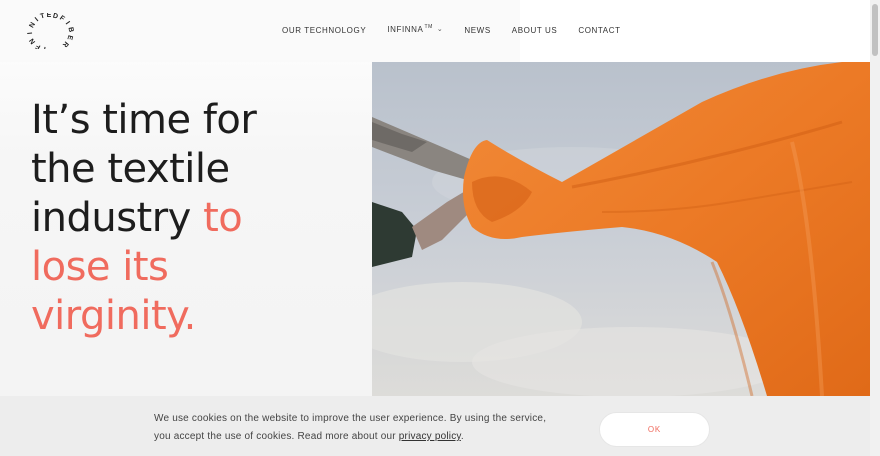 The image size is (880, 456). I want to click on nav-item-label: CONTACT, so click(599, 30).